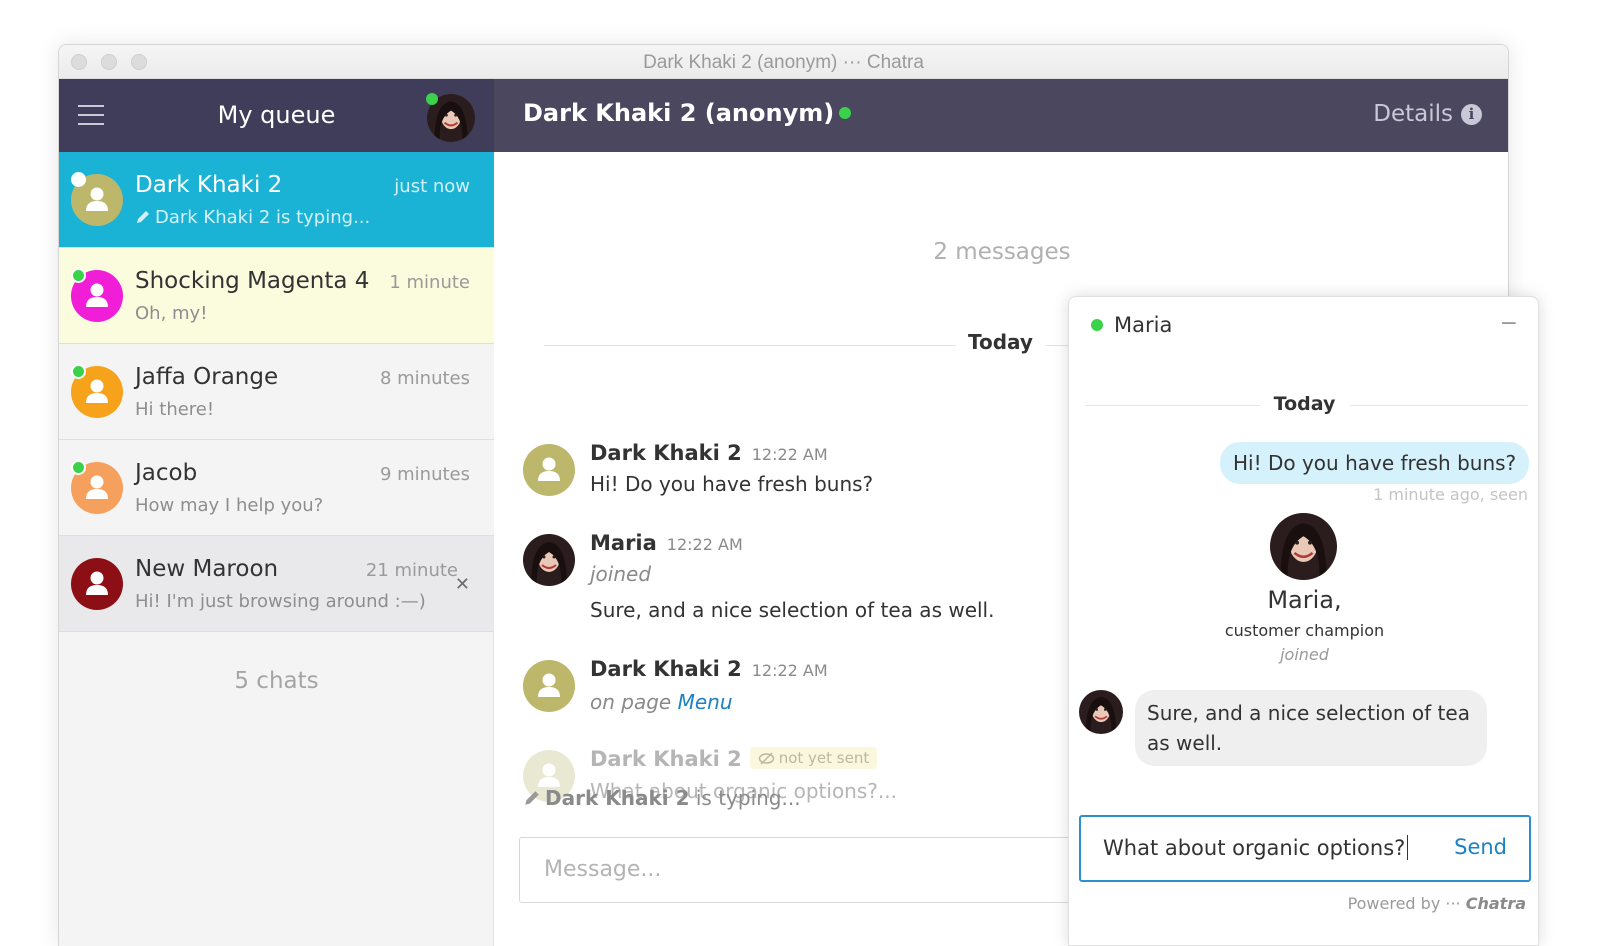 This screenshot has width=1600, height=946. Describe the element at coordinates (845, 113) in the screenshot. I see `visitor-online-dot` at that location.